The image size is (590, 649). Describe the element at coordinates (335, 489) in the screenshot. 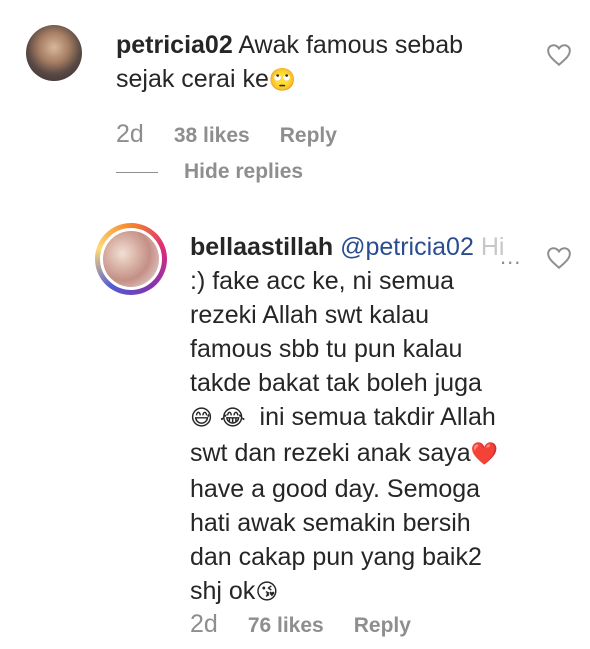

I see `reply-line7: have a good day. Semoga` at that location.